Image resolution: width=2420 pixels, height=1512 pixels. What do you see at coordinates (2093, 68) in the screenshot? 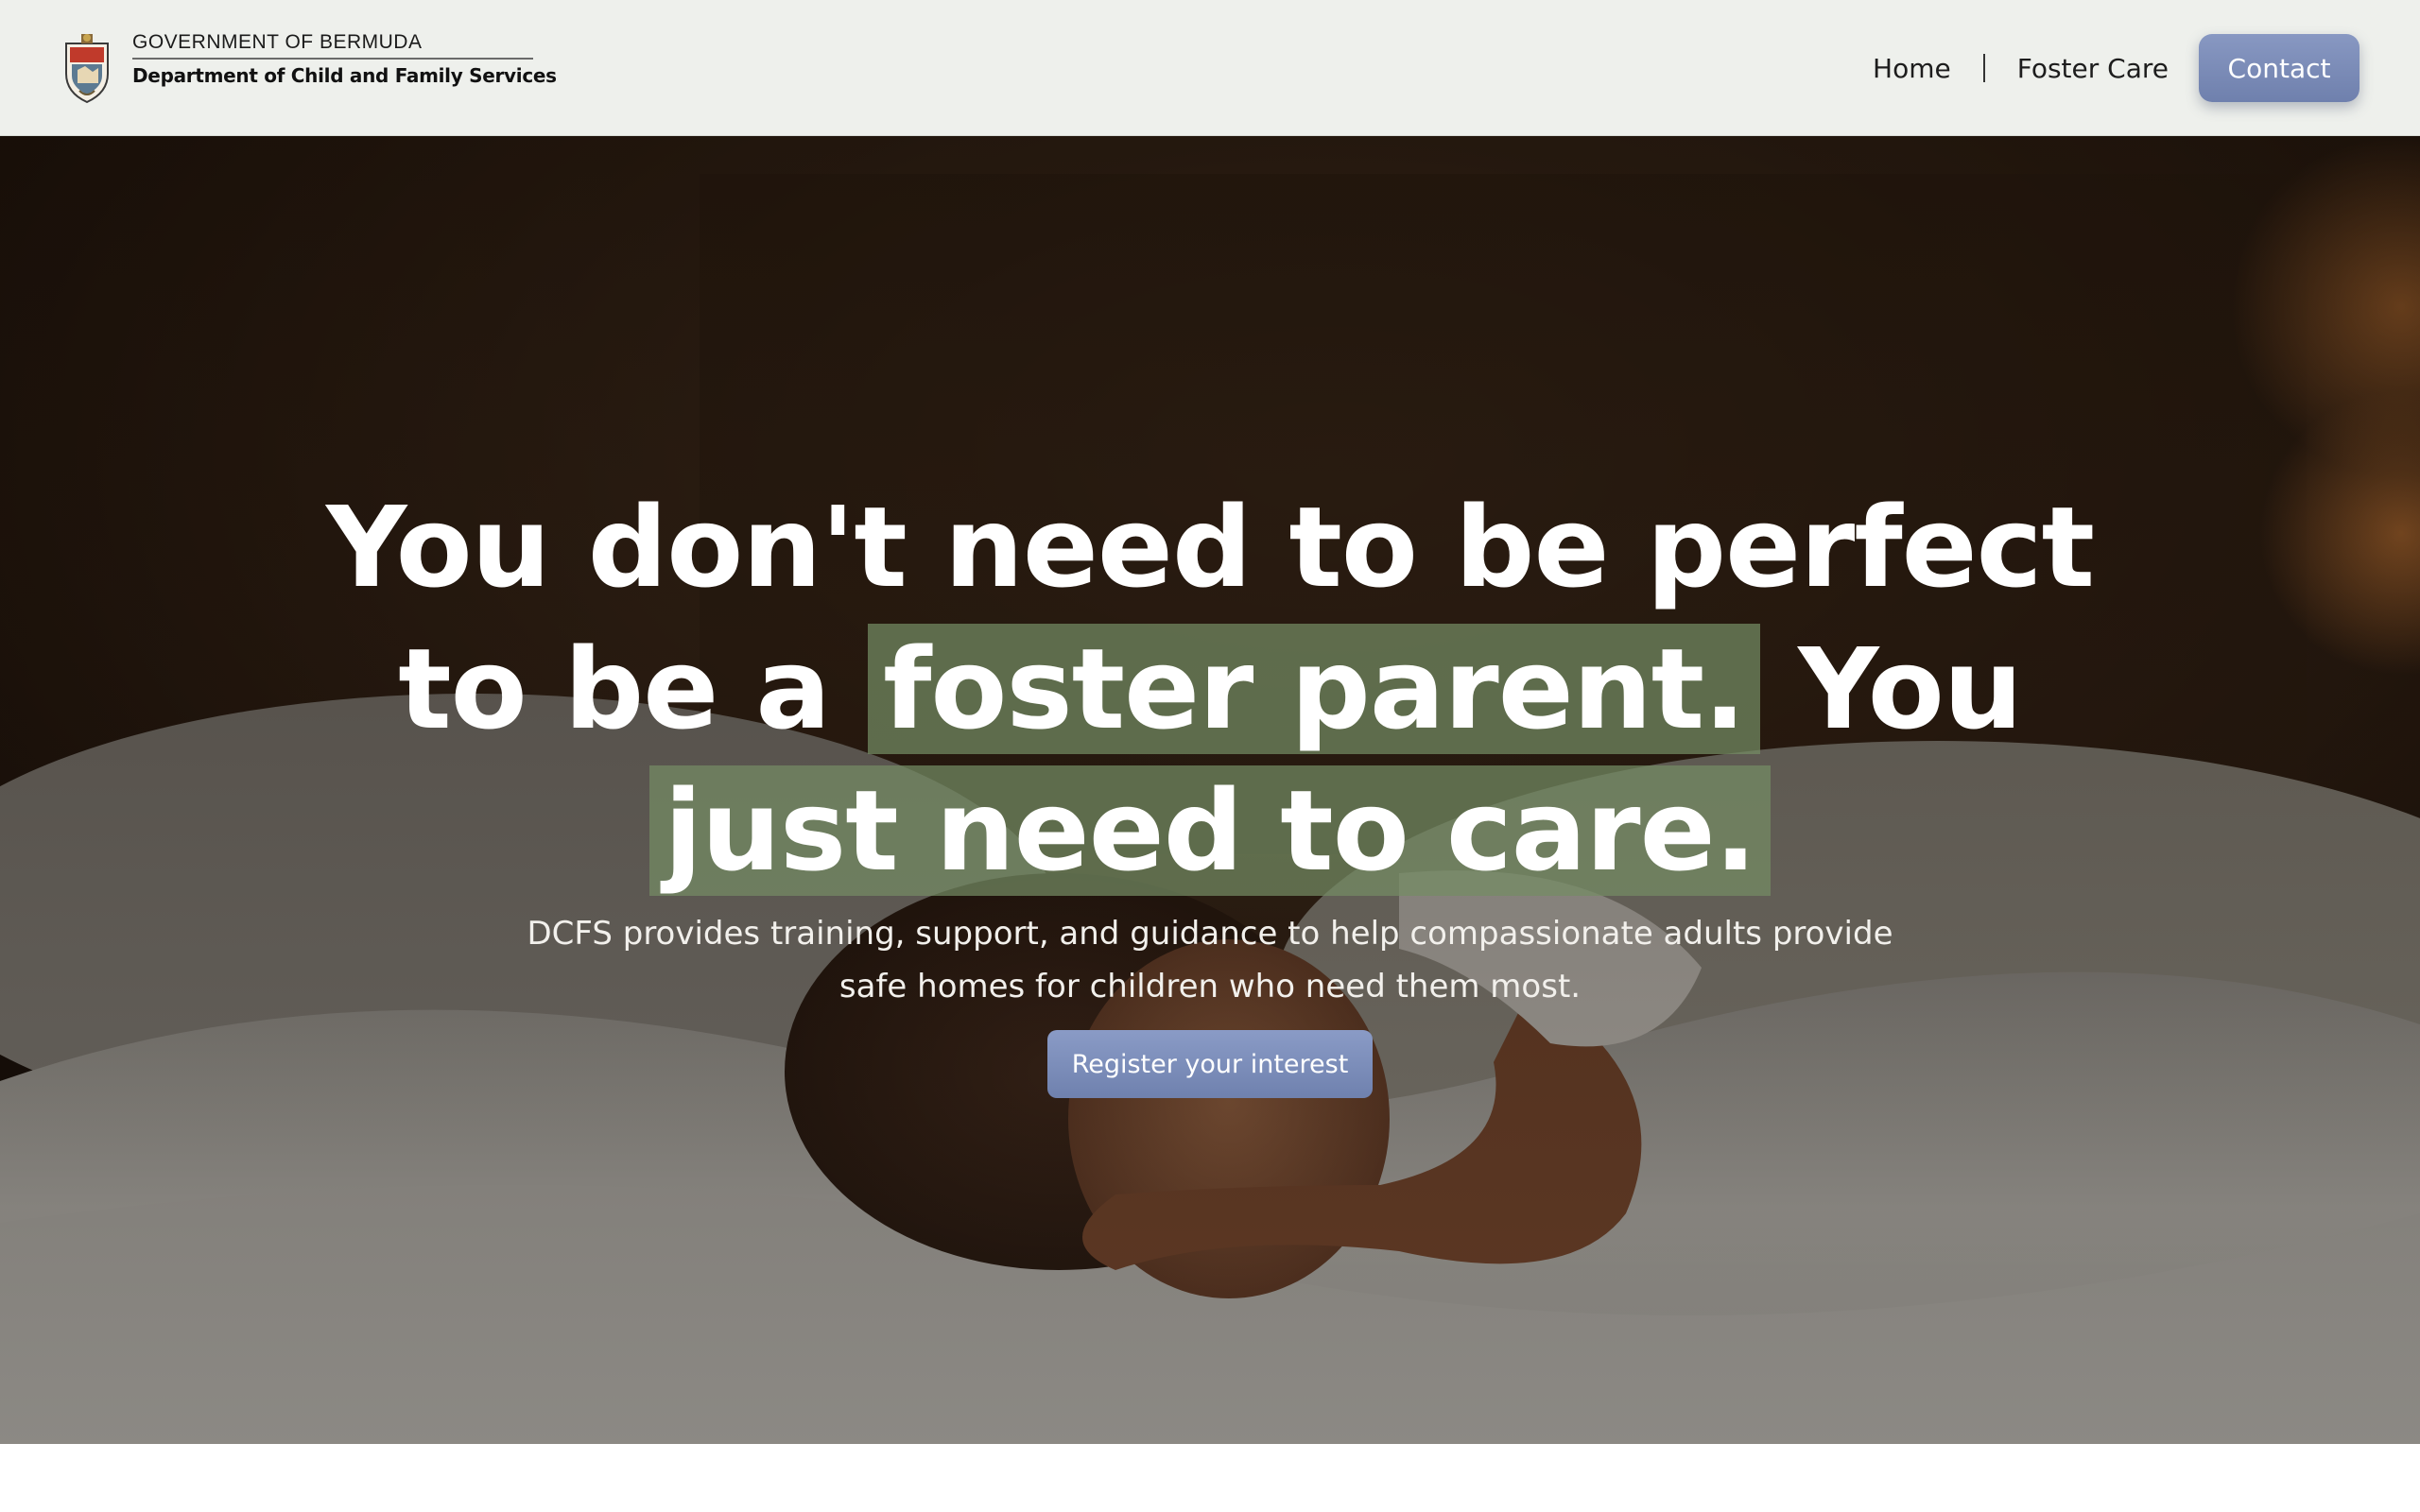
I see `nav-foster-care: Foster Care` at bounding box center [2093, 68].